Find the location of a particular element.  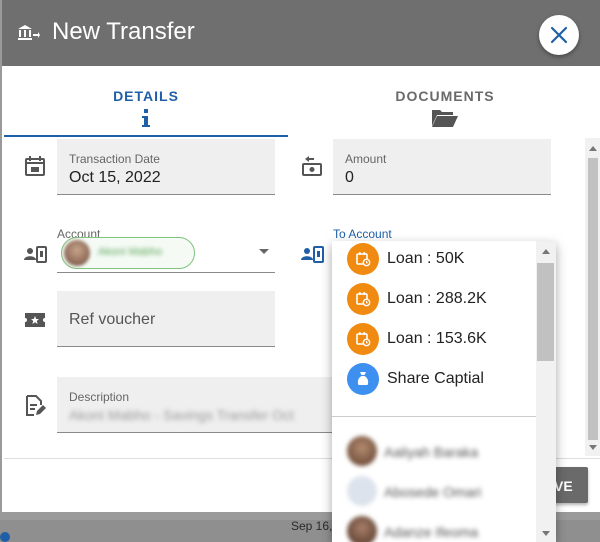

folder-open-icon is located at coordinates (445, 118).